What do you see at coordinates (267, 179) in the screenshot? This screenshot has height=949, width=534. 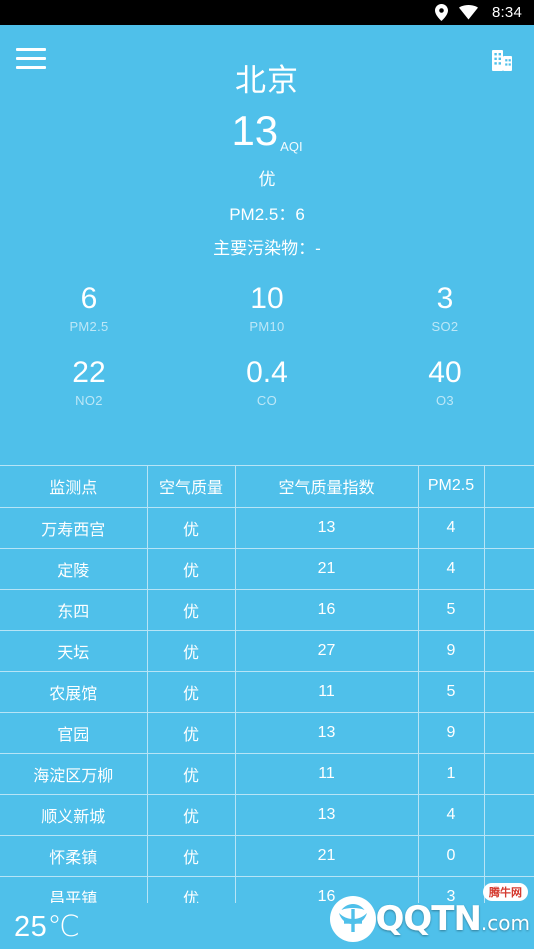 I see `quality-level: 优` at bounding box center [267, 179].